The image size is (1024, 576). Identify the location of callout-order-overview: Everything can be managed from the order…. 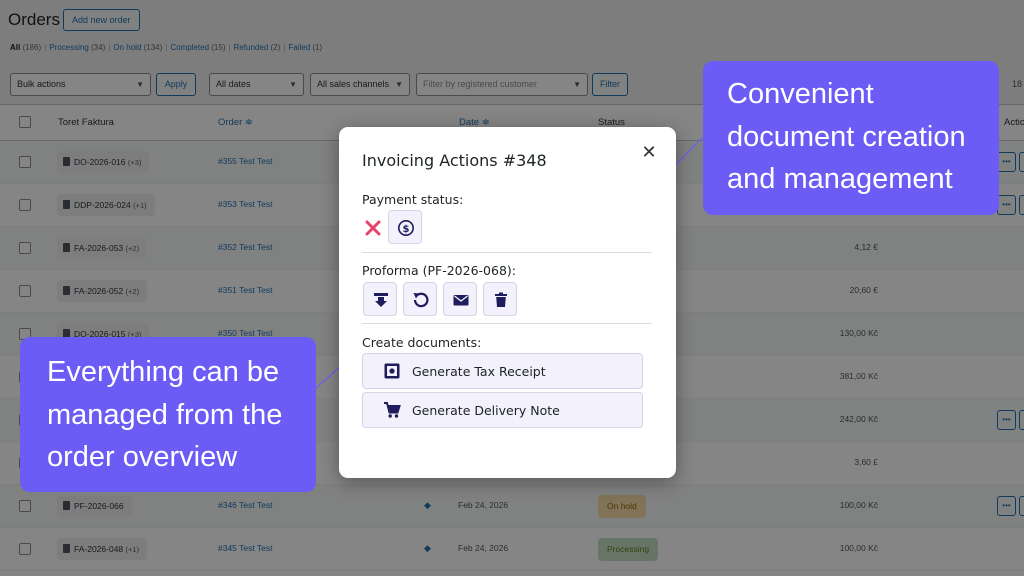
(168, 414).